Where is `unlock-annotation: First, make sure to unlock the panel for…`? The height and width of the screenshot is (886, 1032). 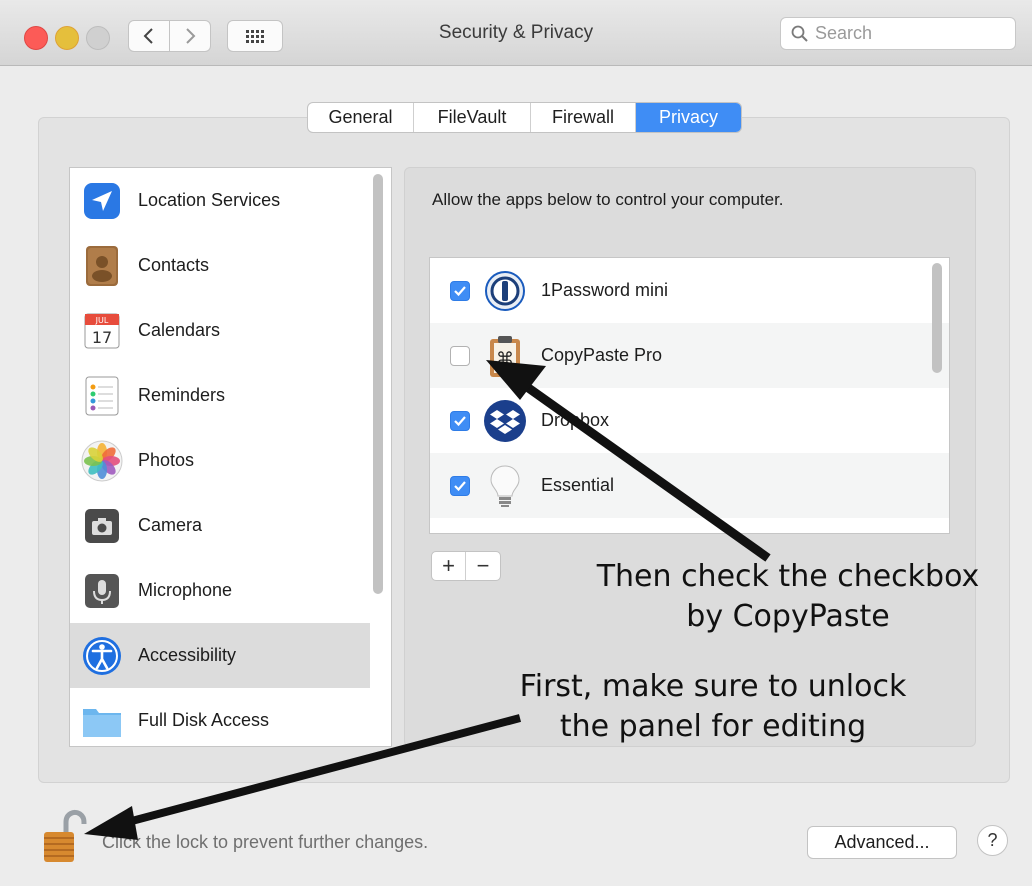 unlock-annotation: First, make sure to unlock the panel for… is located at coordinates (713, 707).